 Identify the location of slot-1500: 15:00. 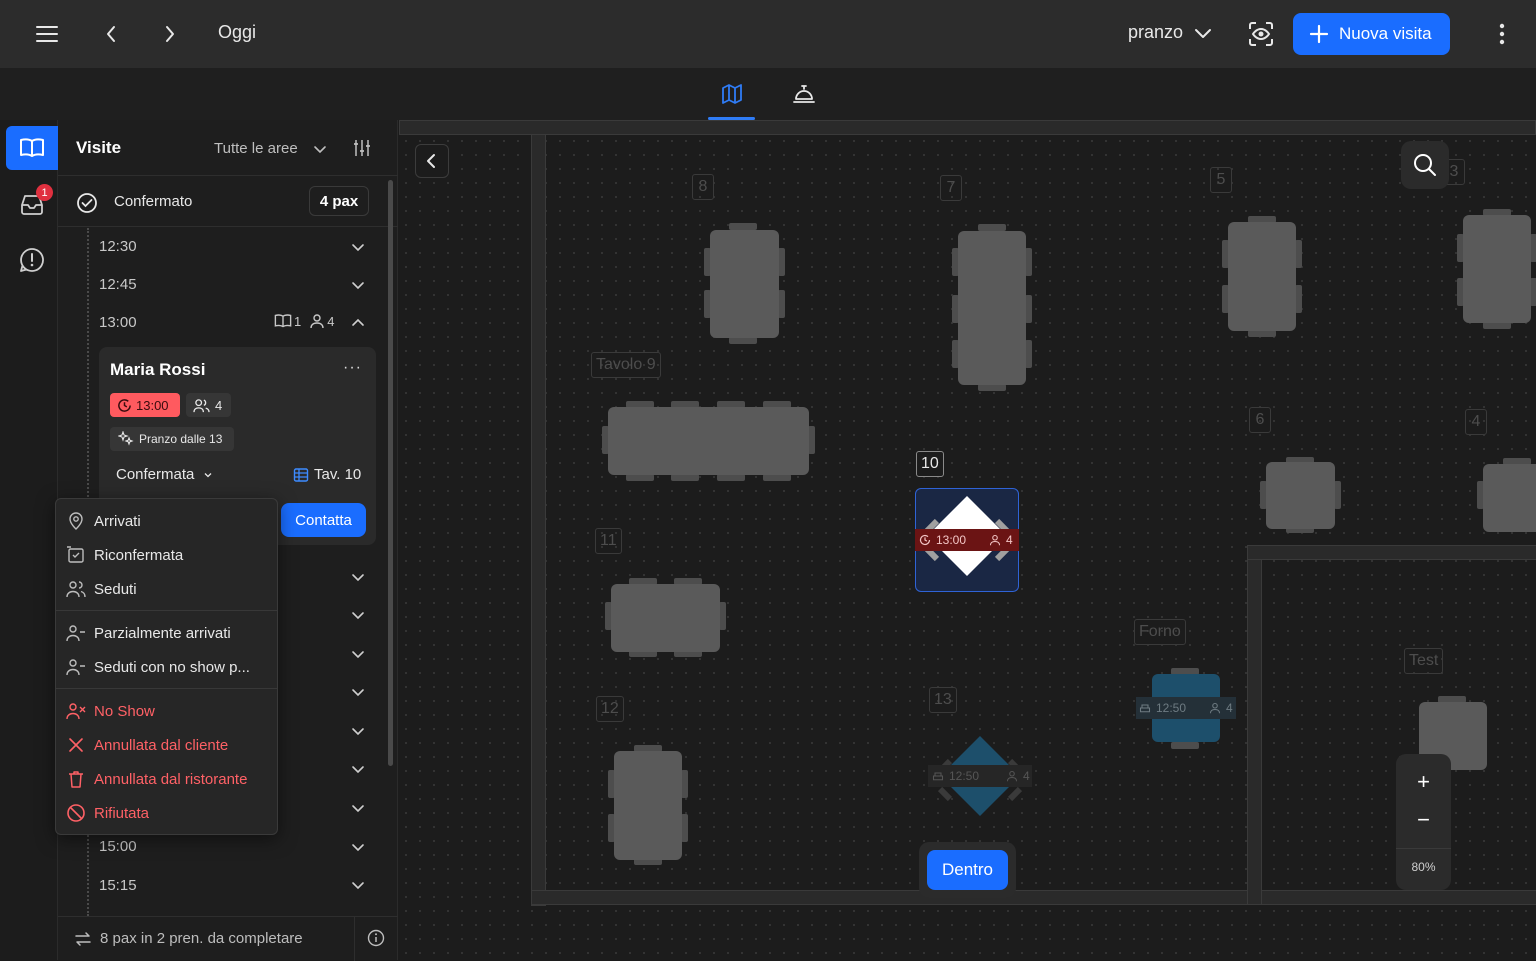
(118, 846).